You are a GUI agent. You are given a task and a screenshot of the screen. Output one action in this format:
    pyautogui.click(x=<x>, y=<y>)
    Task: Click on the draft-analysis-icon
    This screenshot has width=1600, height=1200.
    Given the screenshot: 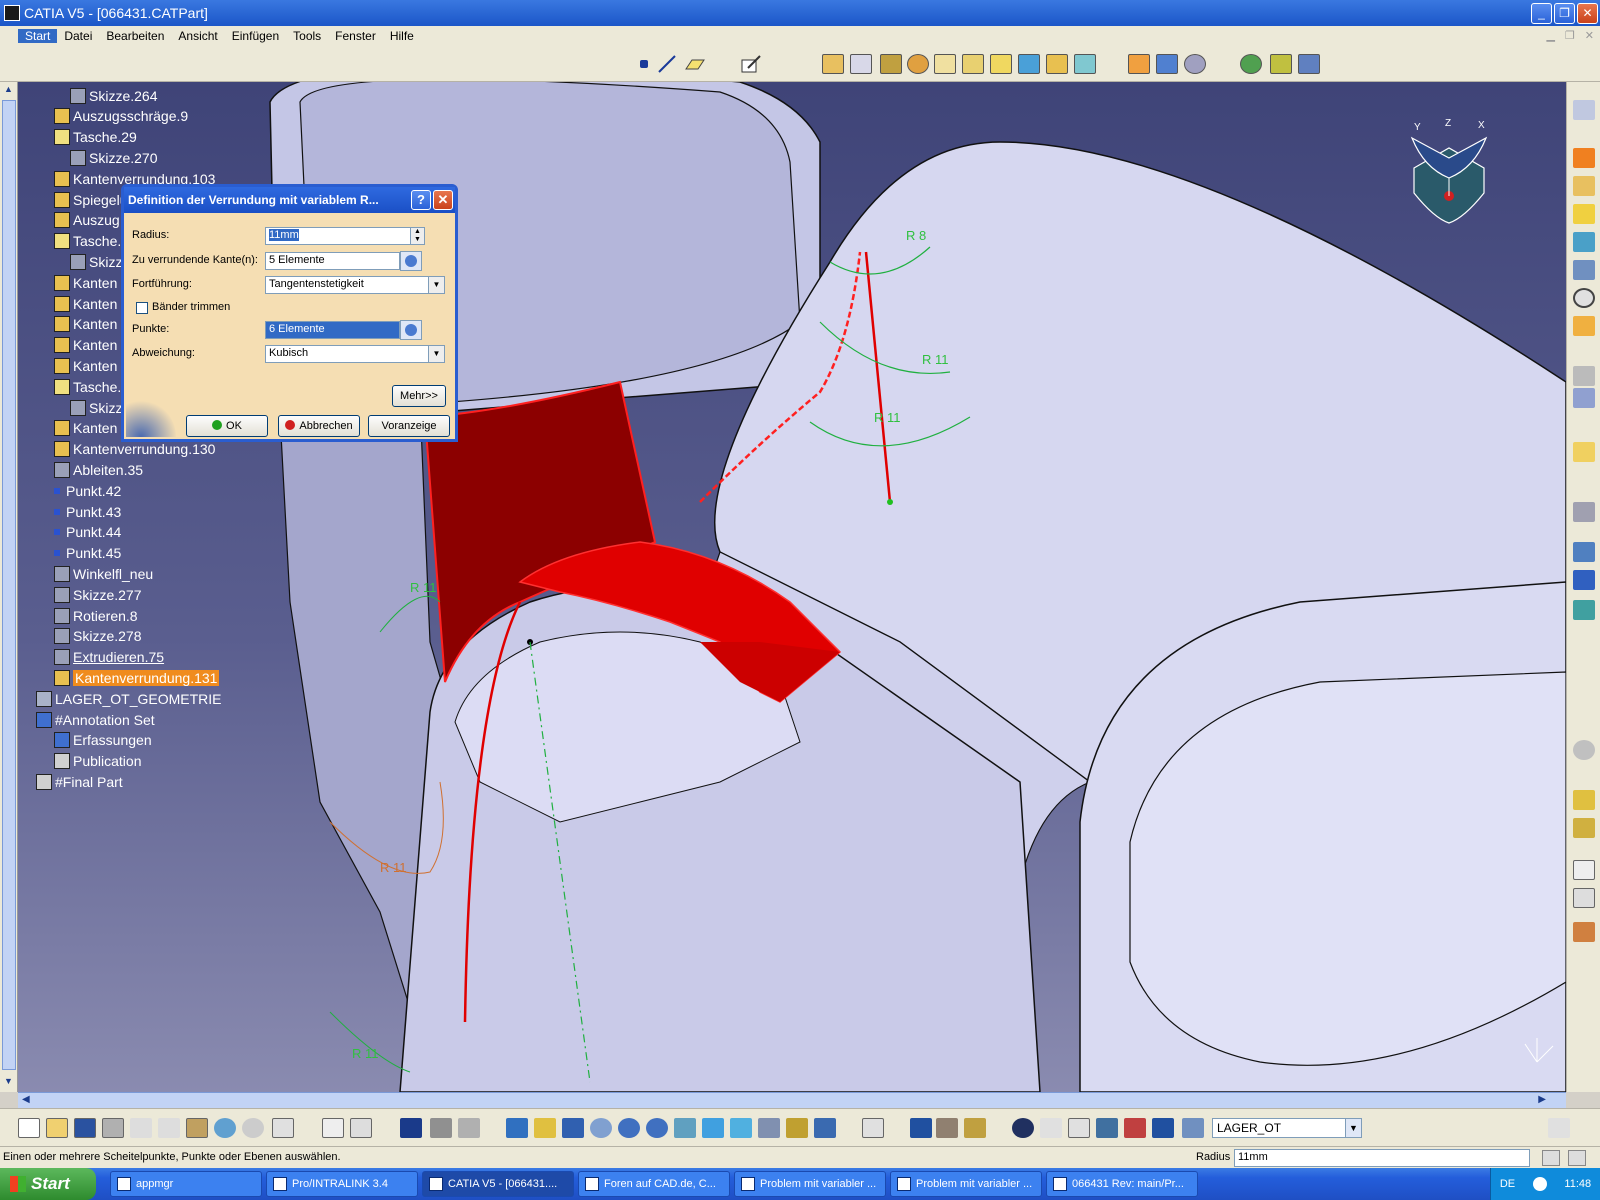 What is the action you would take?
    pyautogui.click(x=1107, y=1128)
    